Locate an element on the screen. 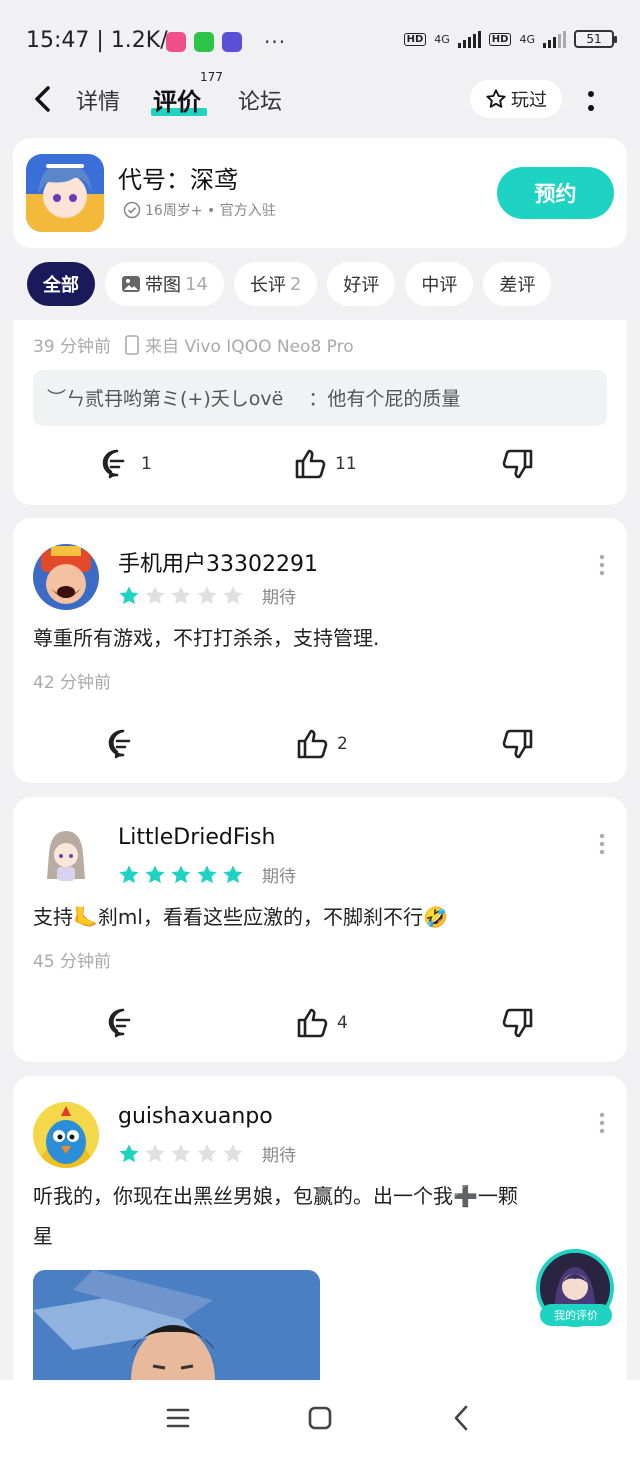  review-text-line: 星 is located at coordinates (43, 1236).